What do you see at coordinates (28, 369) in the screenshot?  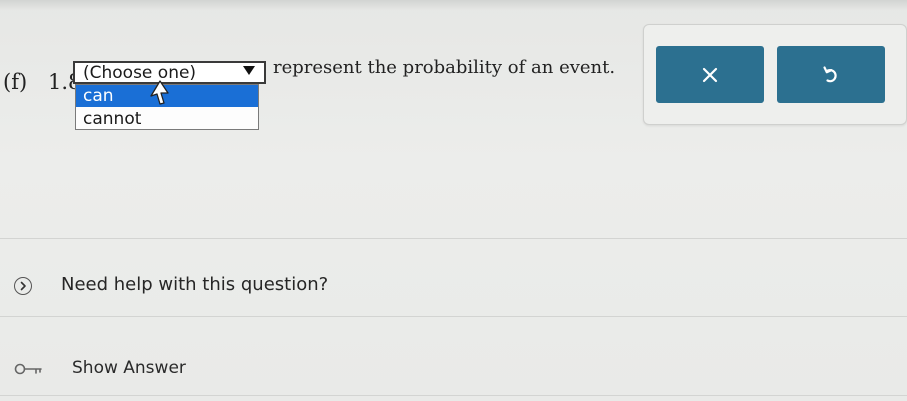 I see `key-icon` at bounding box center [28, 369].